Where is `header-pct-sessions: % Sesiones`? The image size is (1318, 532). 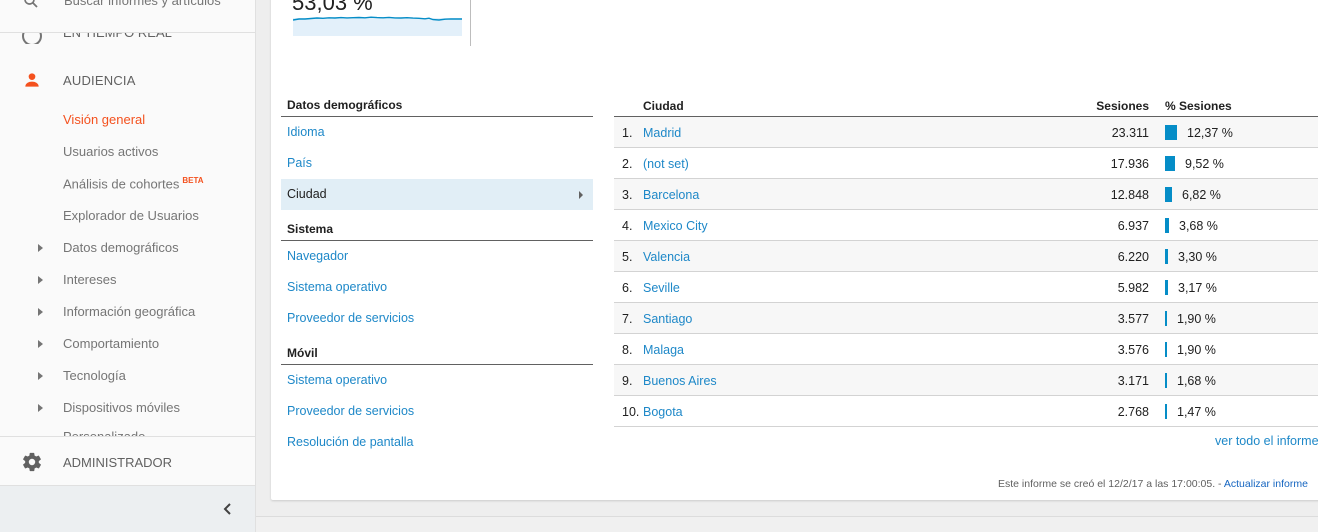
header-pct-sessions: % Sesiones is located at coordinates (1198, 106).